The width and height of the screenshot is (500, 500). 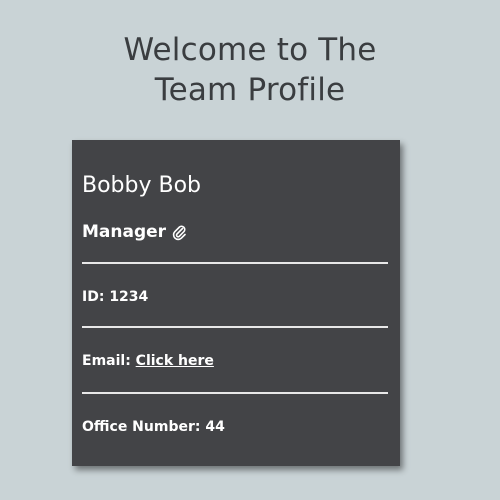 I want to click on employee-role: Manager, so click(x=134, y=232).